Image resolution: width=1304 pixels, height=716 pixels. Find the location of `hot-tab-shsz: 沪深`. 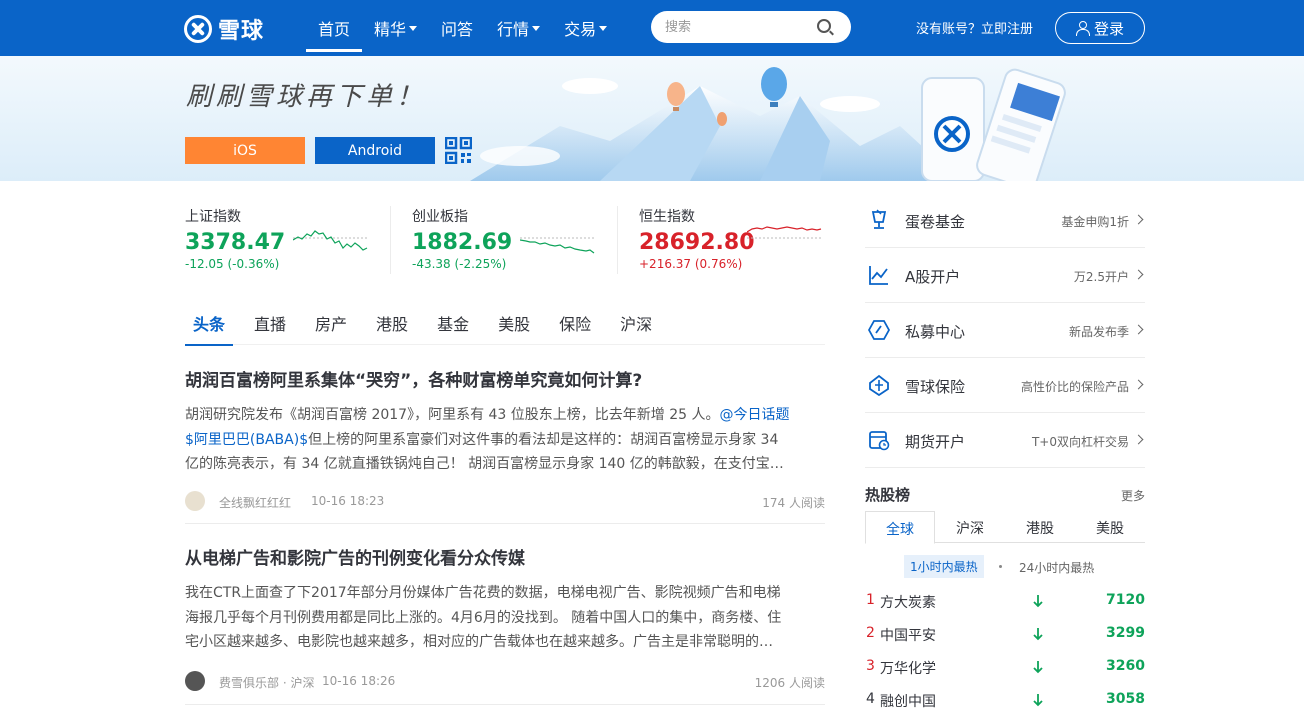

hot-tab-shsz: 沪深 is located at coordinates (970, 527).